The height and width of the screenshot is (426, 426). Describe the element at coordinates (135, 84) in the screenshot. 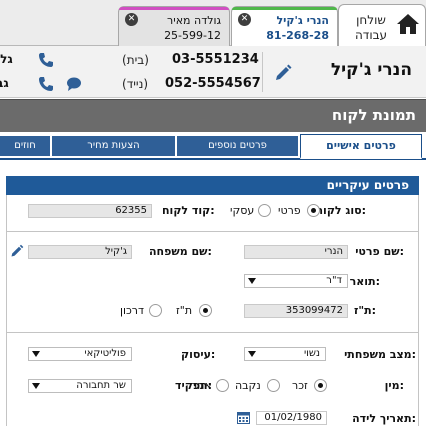

I see `phone-type-mobile: (נייד)` at that location.